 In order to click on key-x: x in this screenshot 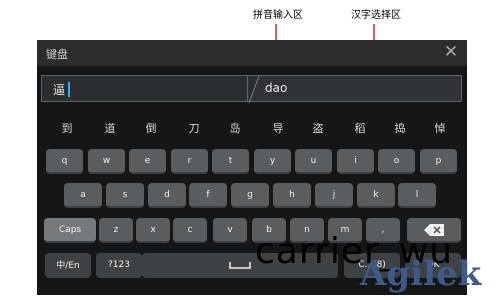, I will do `click(153, 230)`.